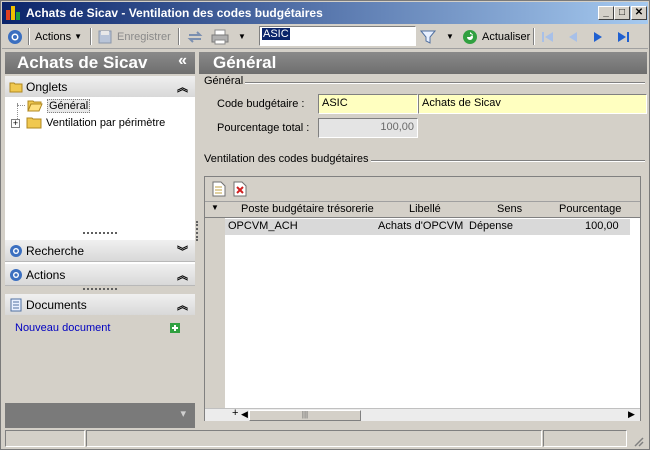 This screenshot has height=450, width=650. What do you see at coordinates (623, 36) in the screenshot?
I see `last-record-button` at bounding box center [623, 36].